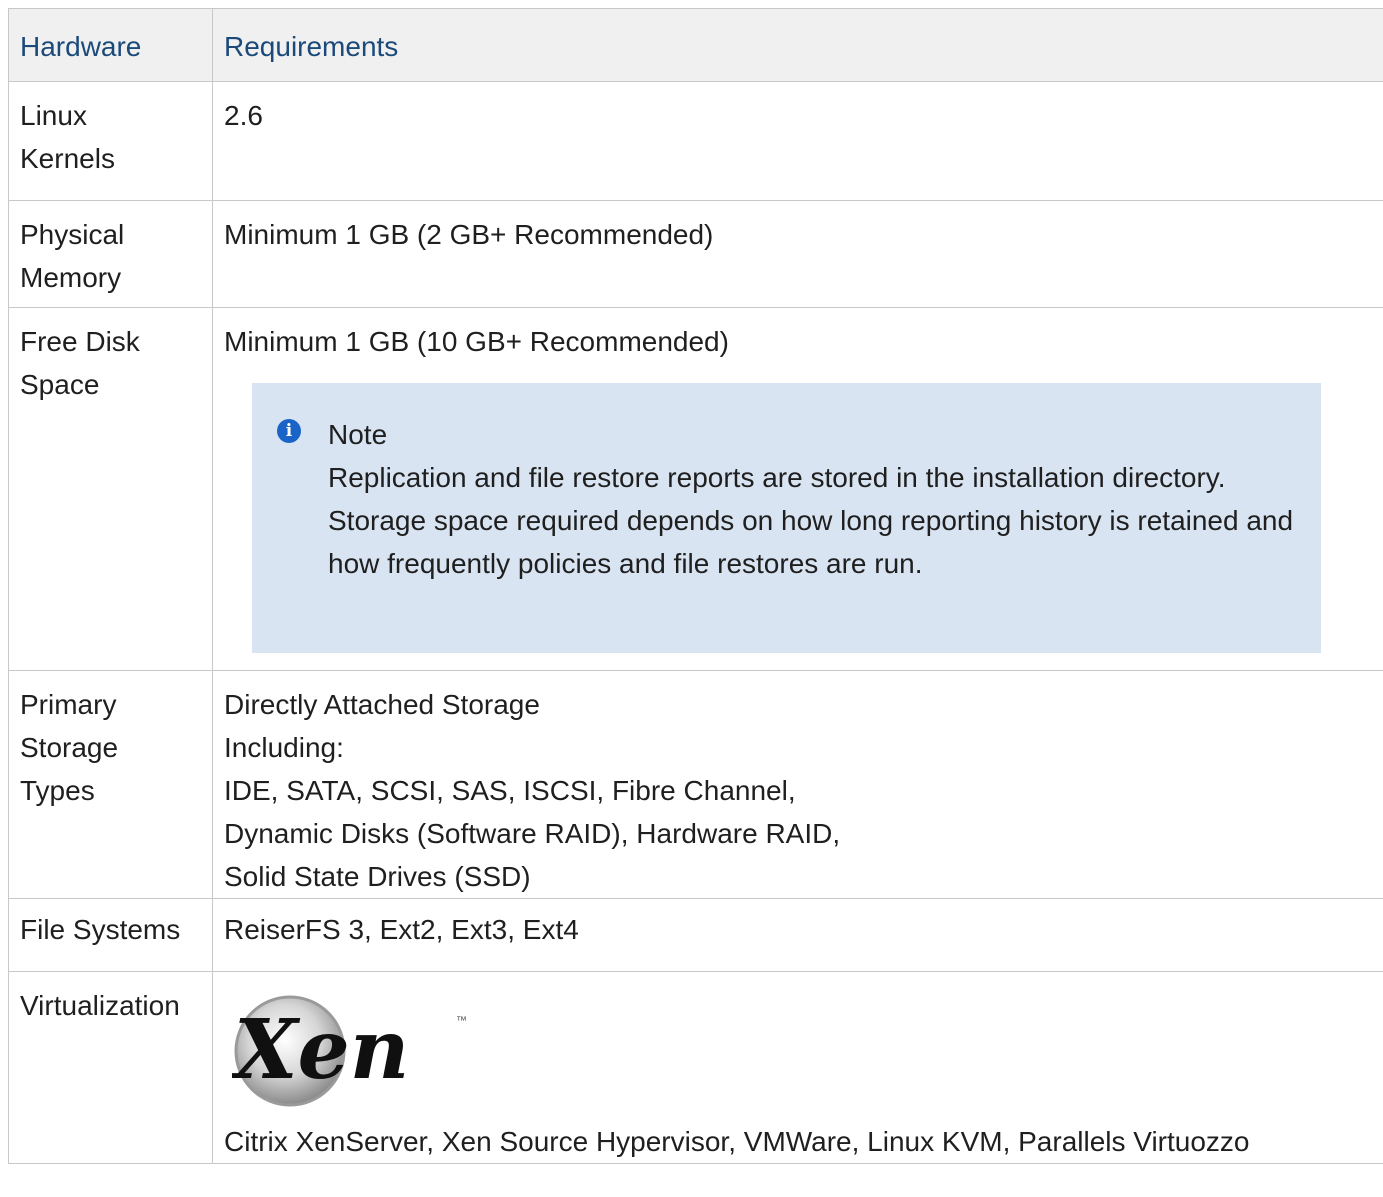 The image size is (1383, 1197). Describe the element at coordinates (461, 1021) in the screenshot. I see `trademark-mark: ™` at that location.